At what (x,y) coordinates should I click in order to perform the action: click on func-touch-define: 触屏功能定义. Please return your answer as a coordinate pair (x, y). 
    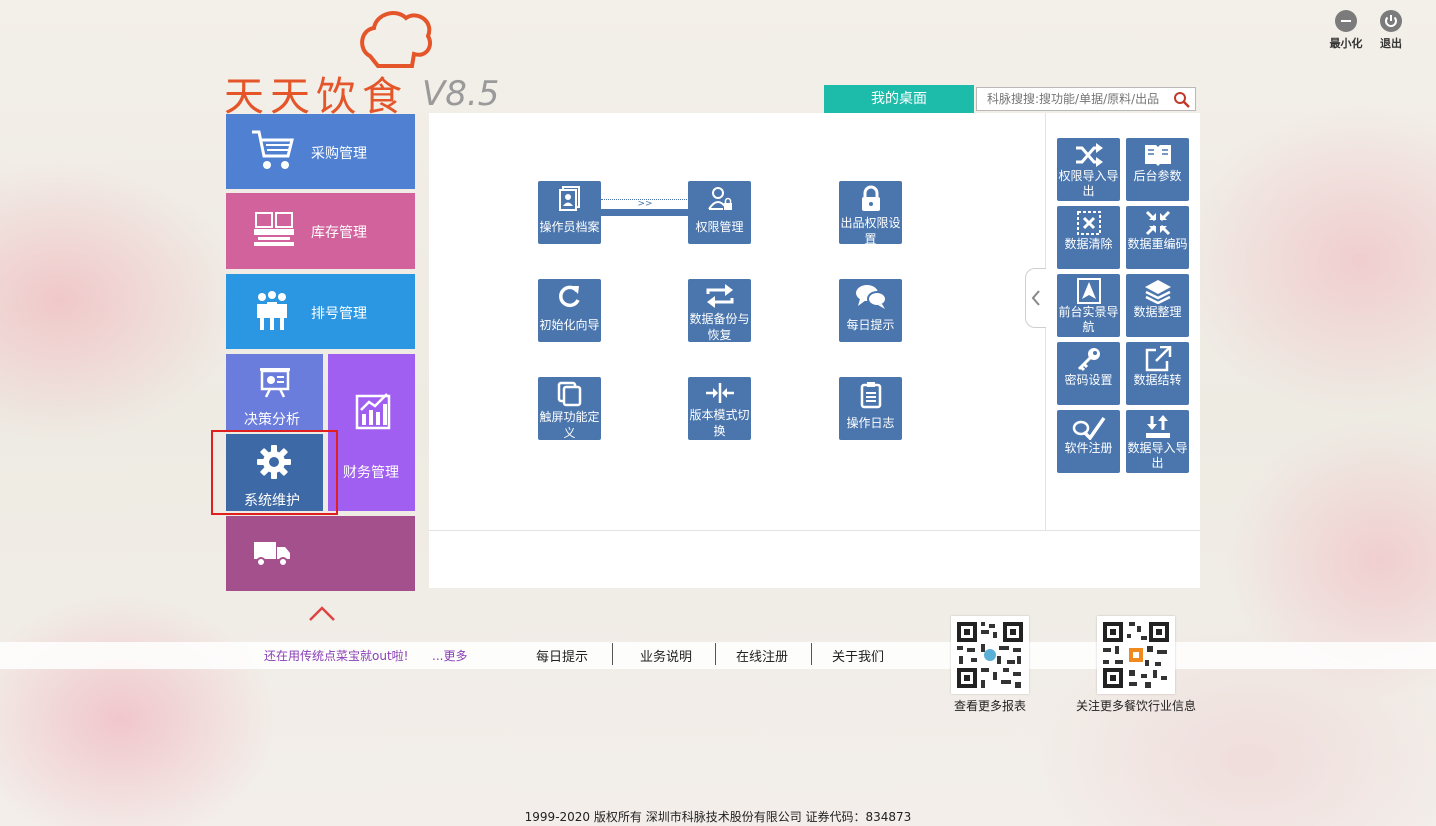
    Looking at the image, I should click on (569, 408).